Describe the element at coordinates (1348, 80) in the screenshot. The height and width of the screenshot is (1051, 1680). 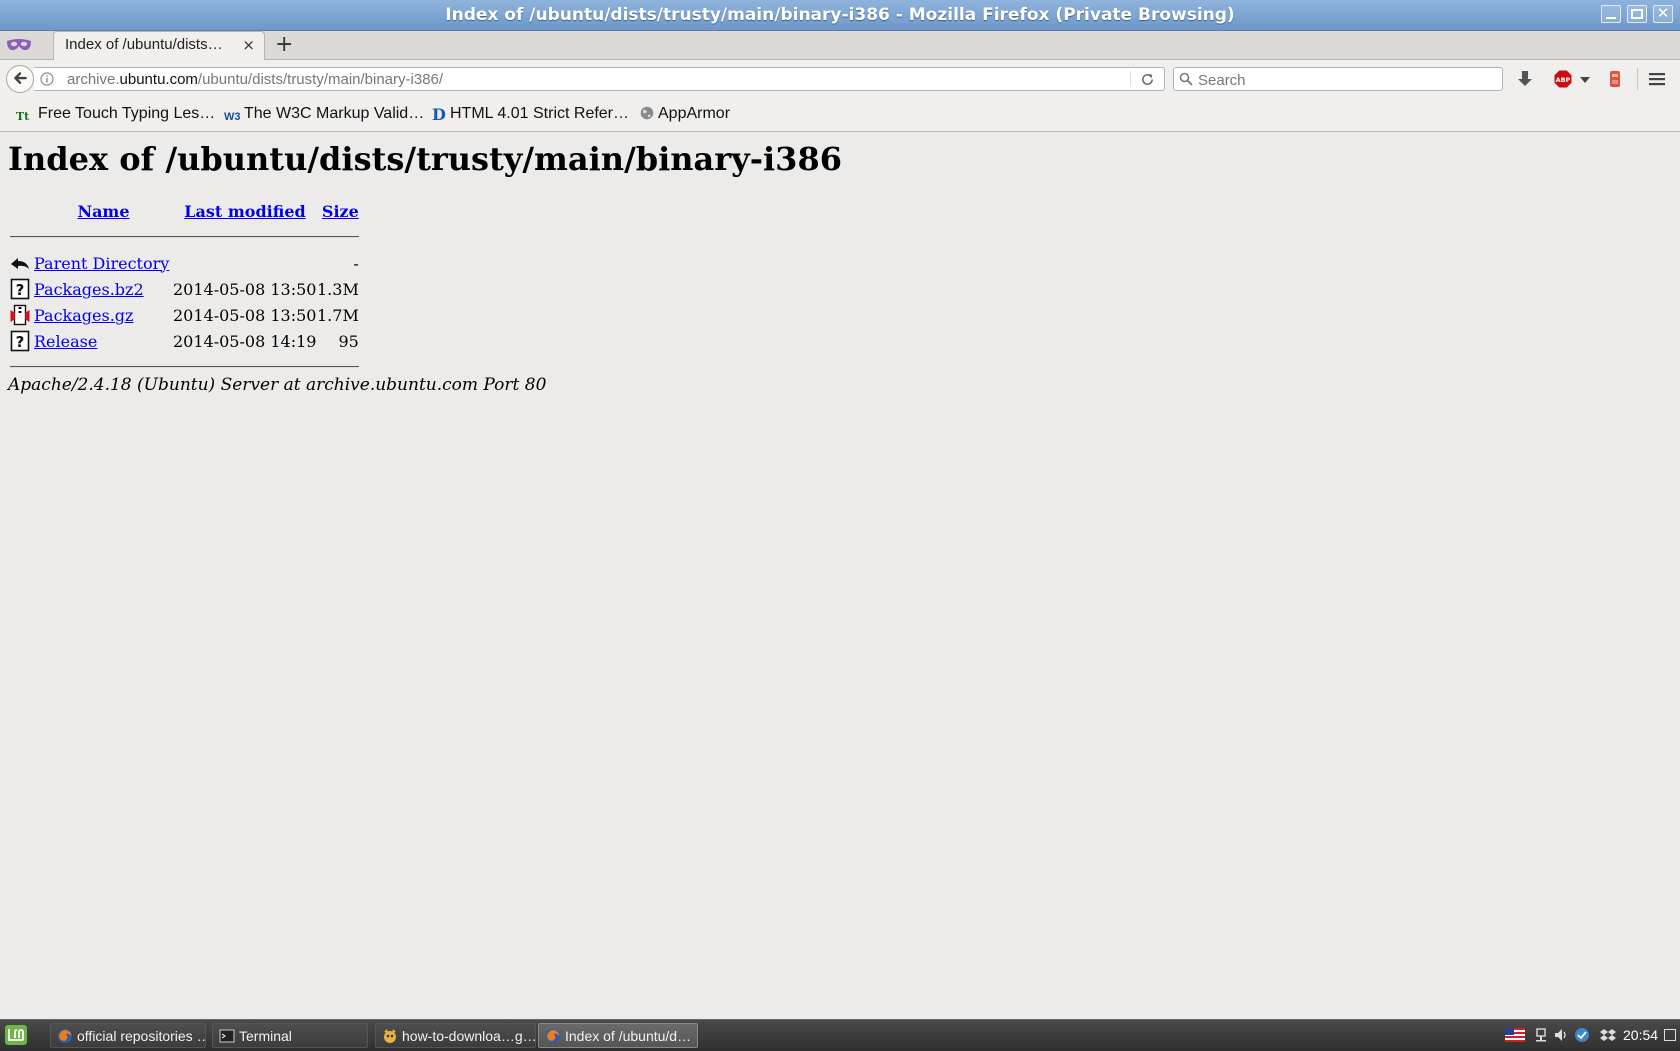
I see `search-input` at that location.